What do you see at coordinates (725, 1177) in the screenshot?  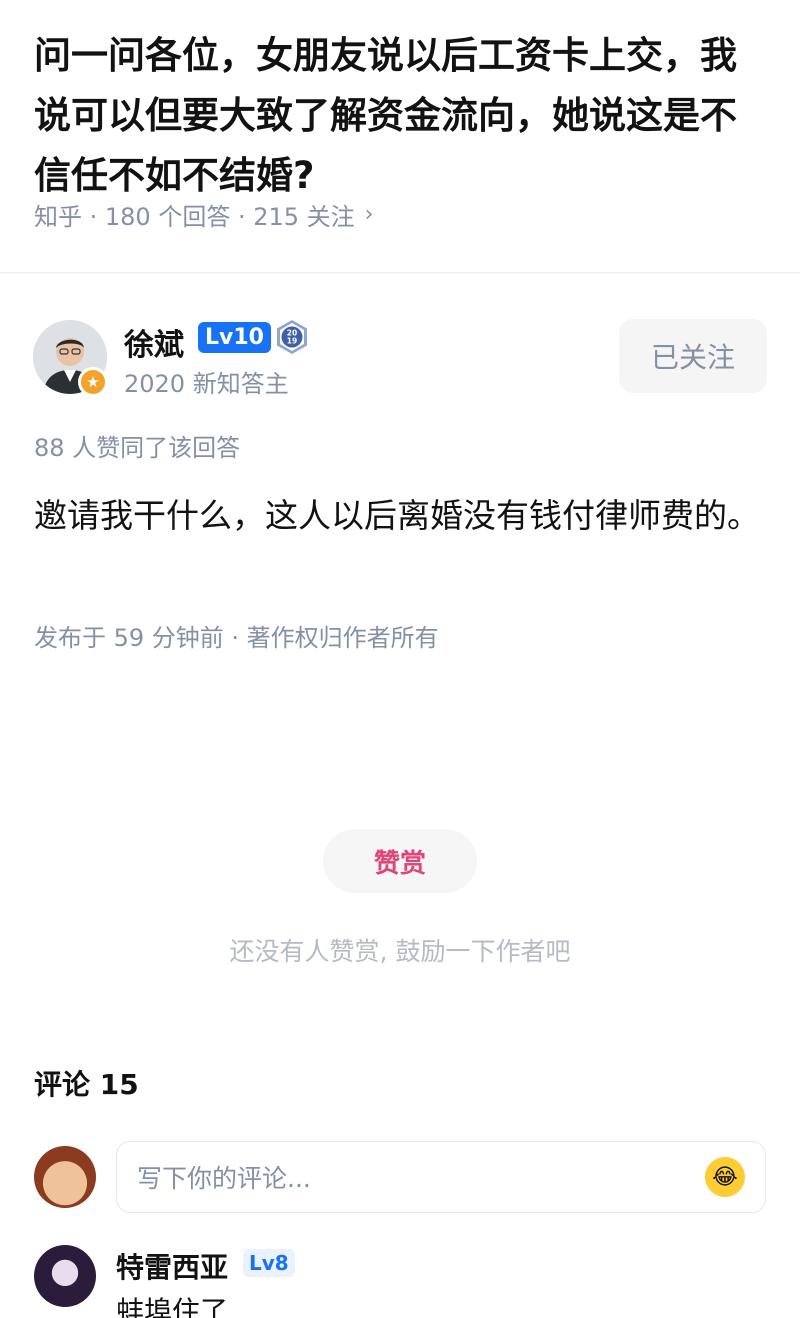 I see `emoji-icon: 😂` at bounding box center [725, 1177].